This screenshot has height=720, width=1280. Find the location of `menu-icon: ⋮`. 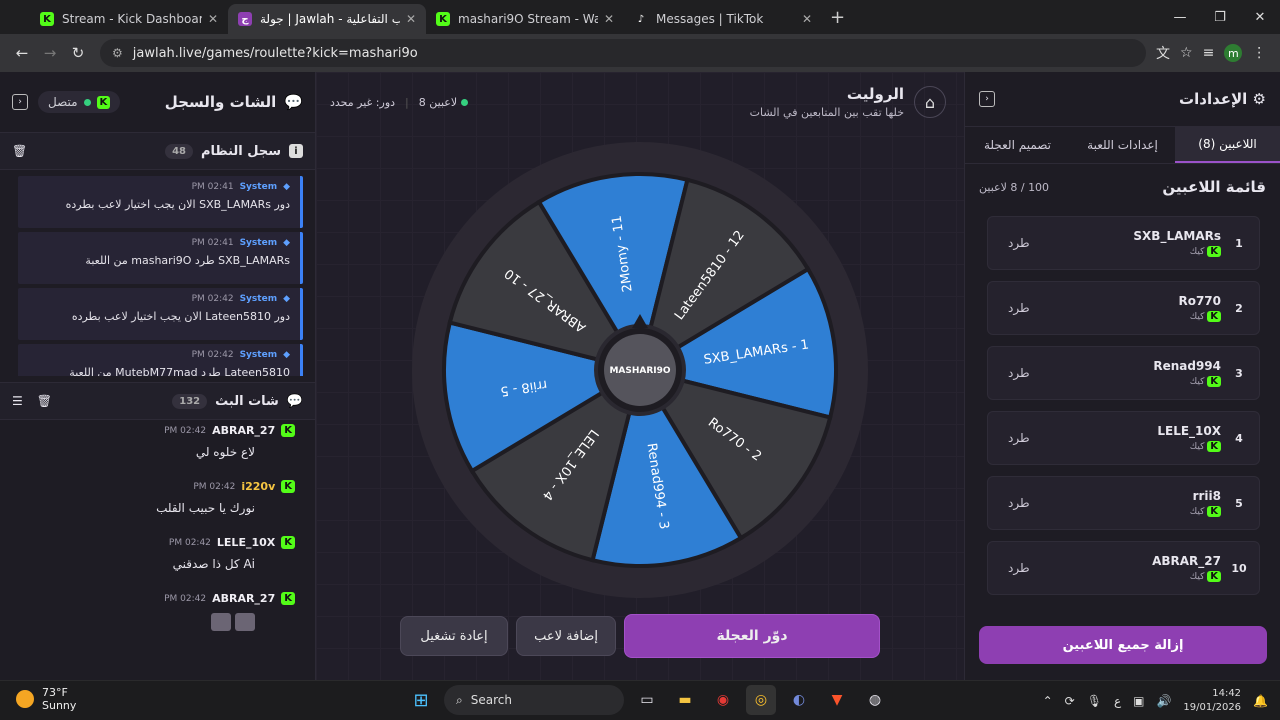

menu-icon: ⋮ is located at coordinates (1259, 53).